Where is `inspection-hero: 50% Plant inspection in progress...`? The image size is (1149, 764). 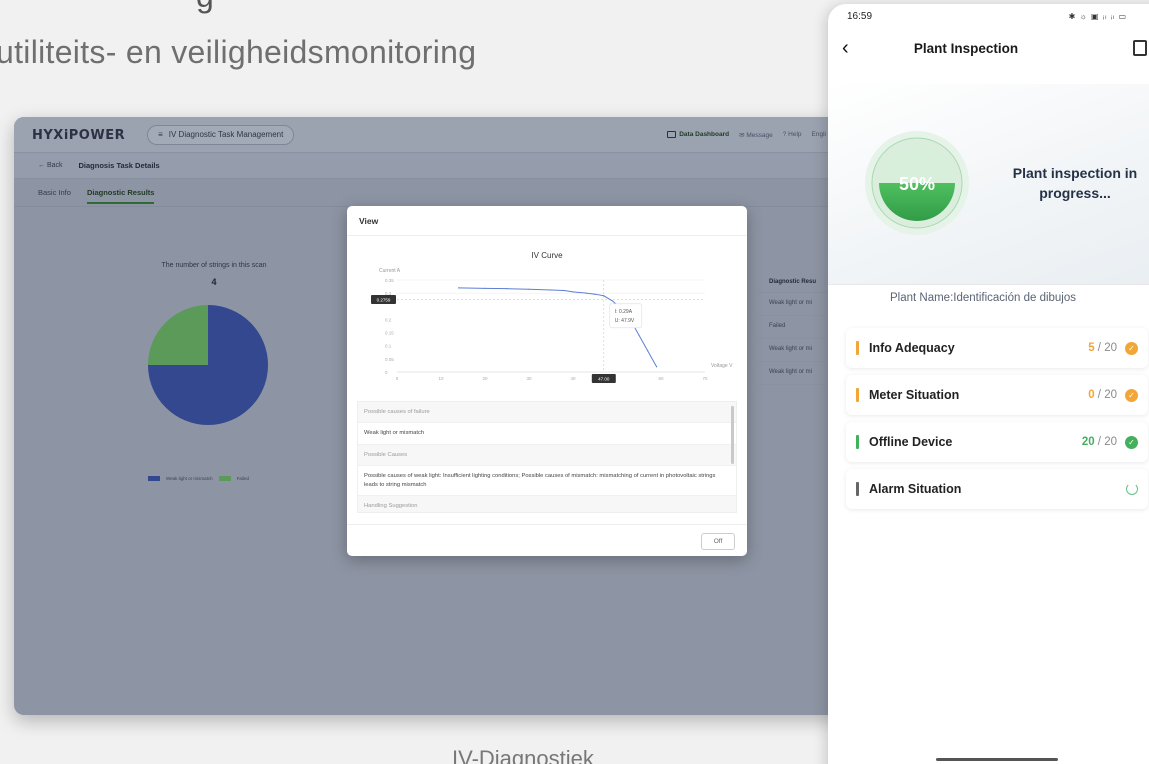 inspection-hero: 50% Plant inspection in progress... is located at coordinates (988, 184).